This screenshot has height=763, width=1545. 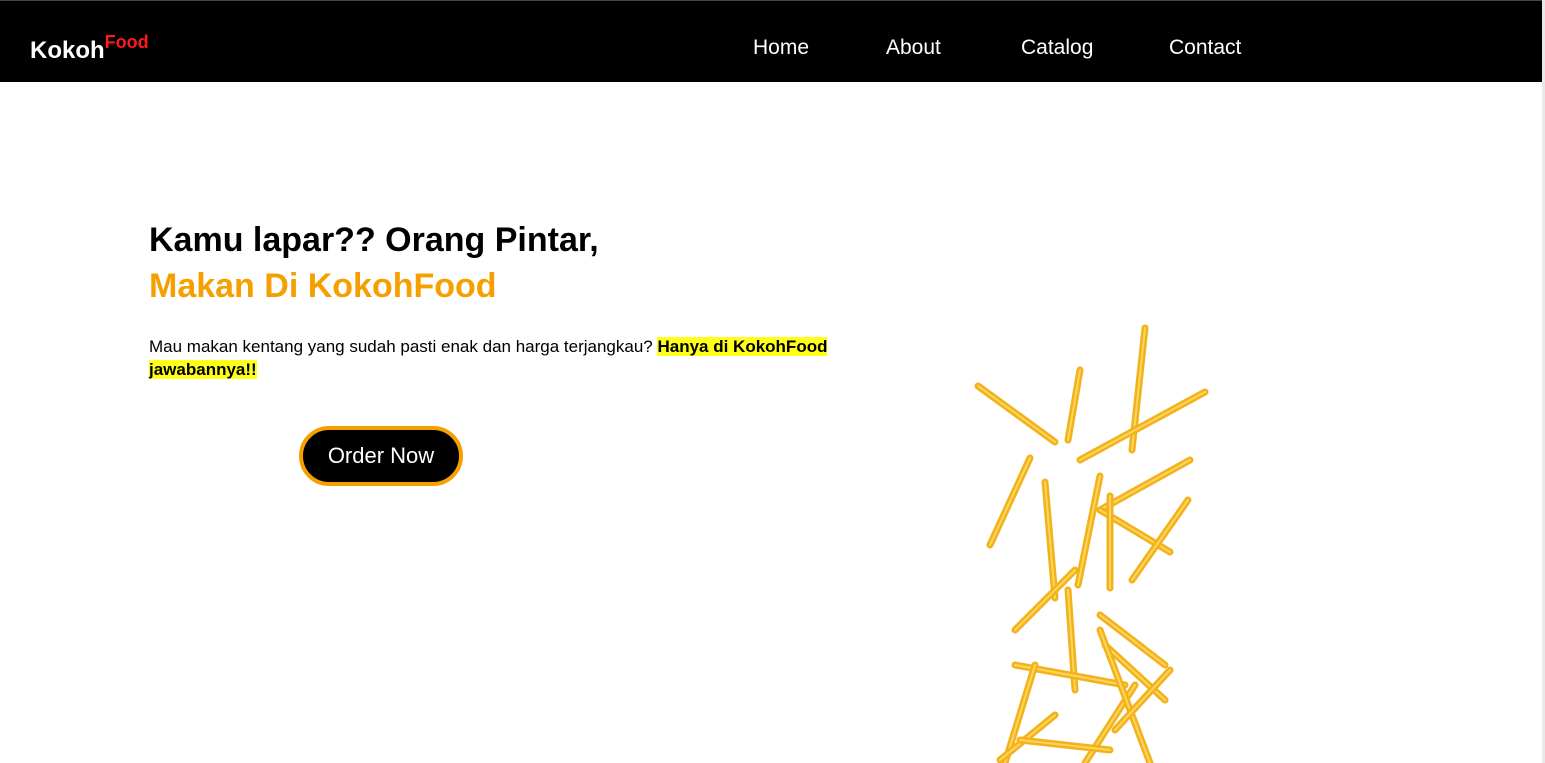 I want to click on falling-fries-image, so click(x=1091, y=543).